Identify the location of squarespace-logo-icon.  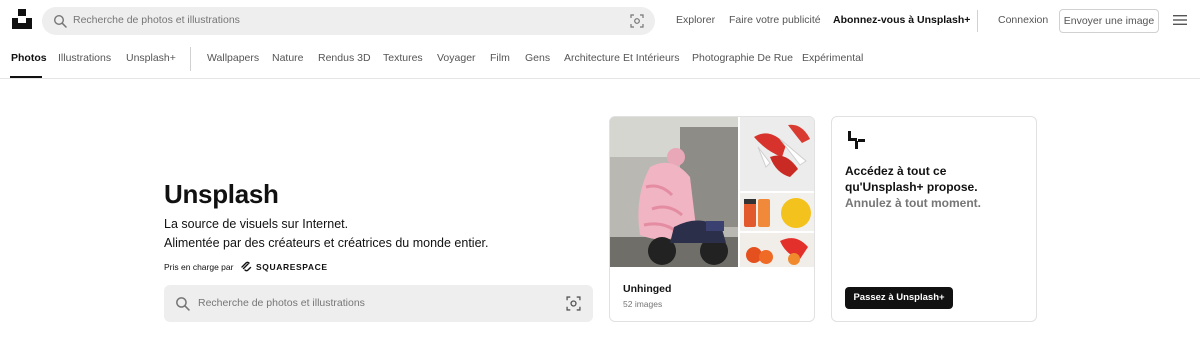
(246, 266).